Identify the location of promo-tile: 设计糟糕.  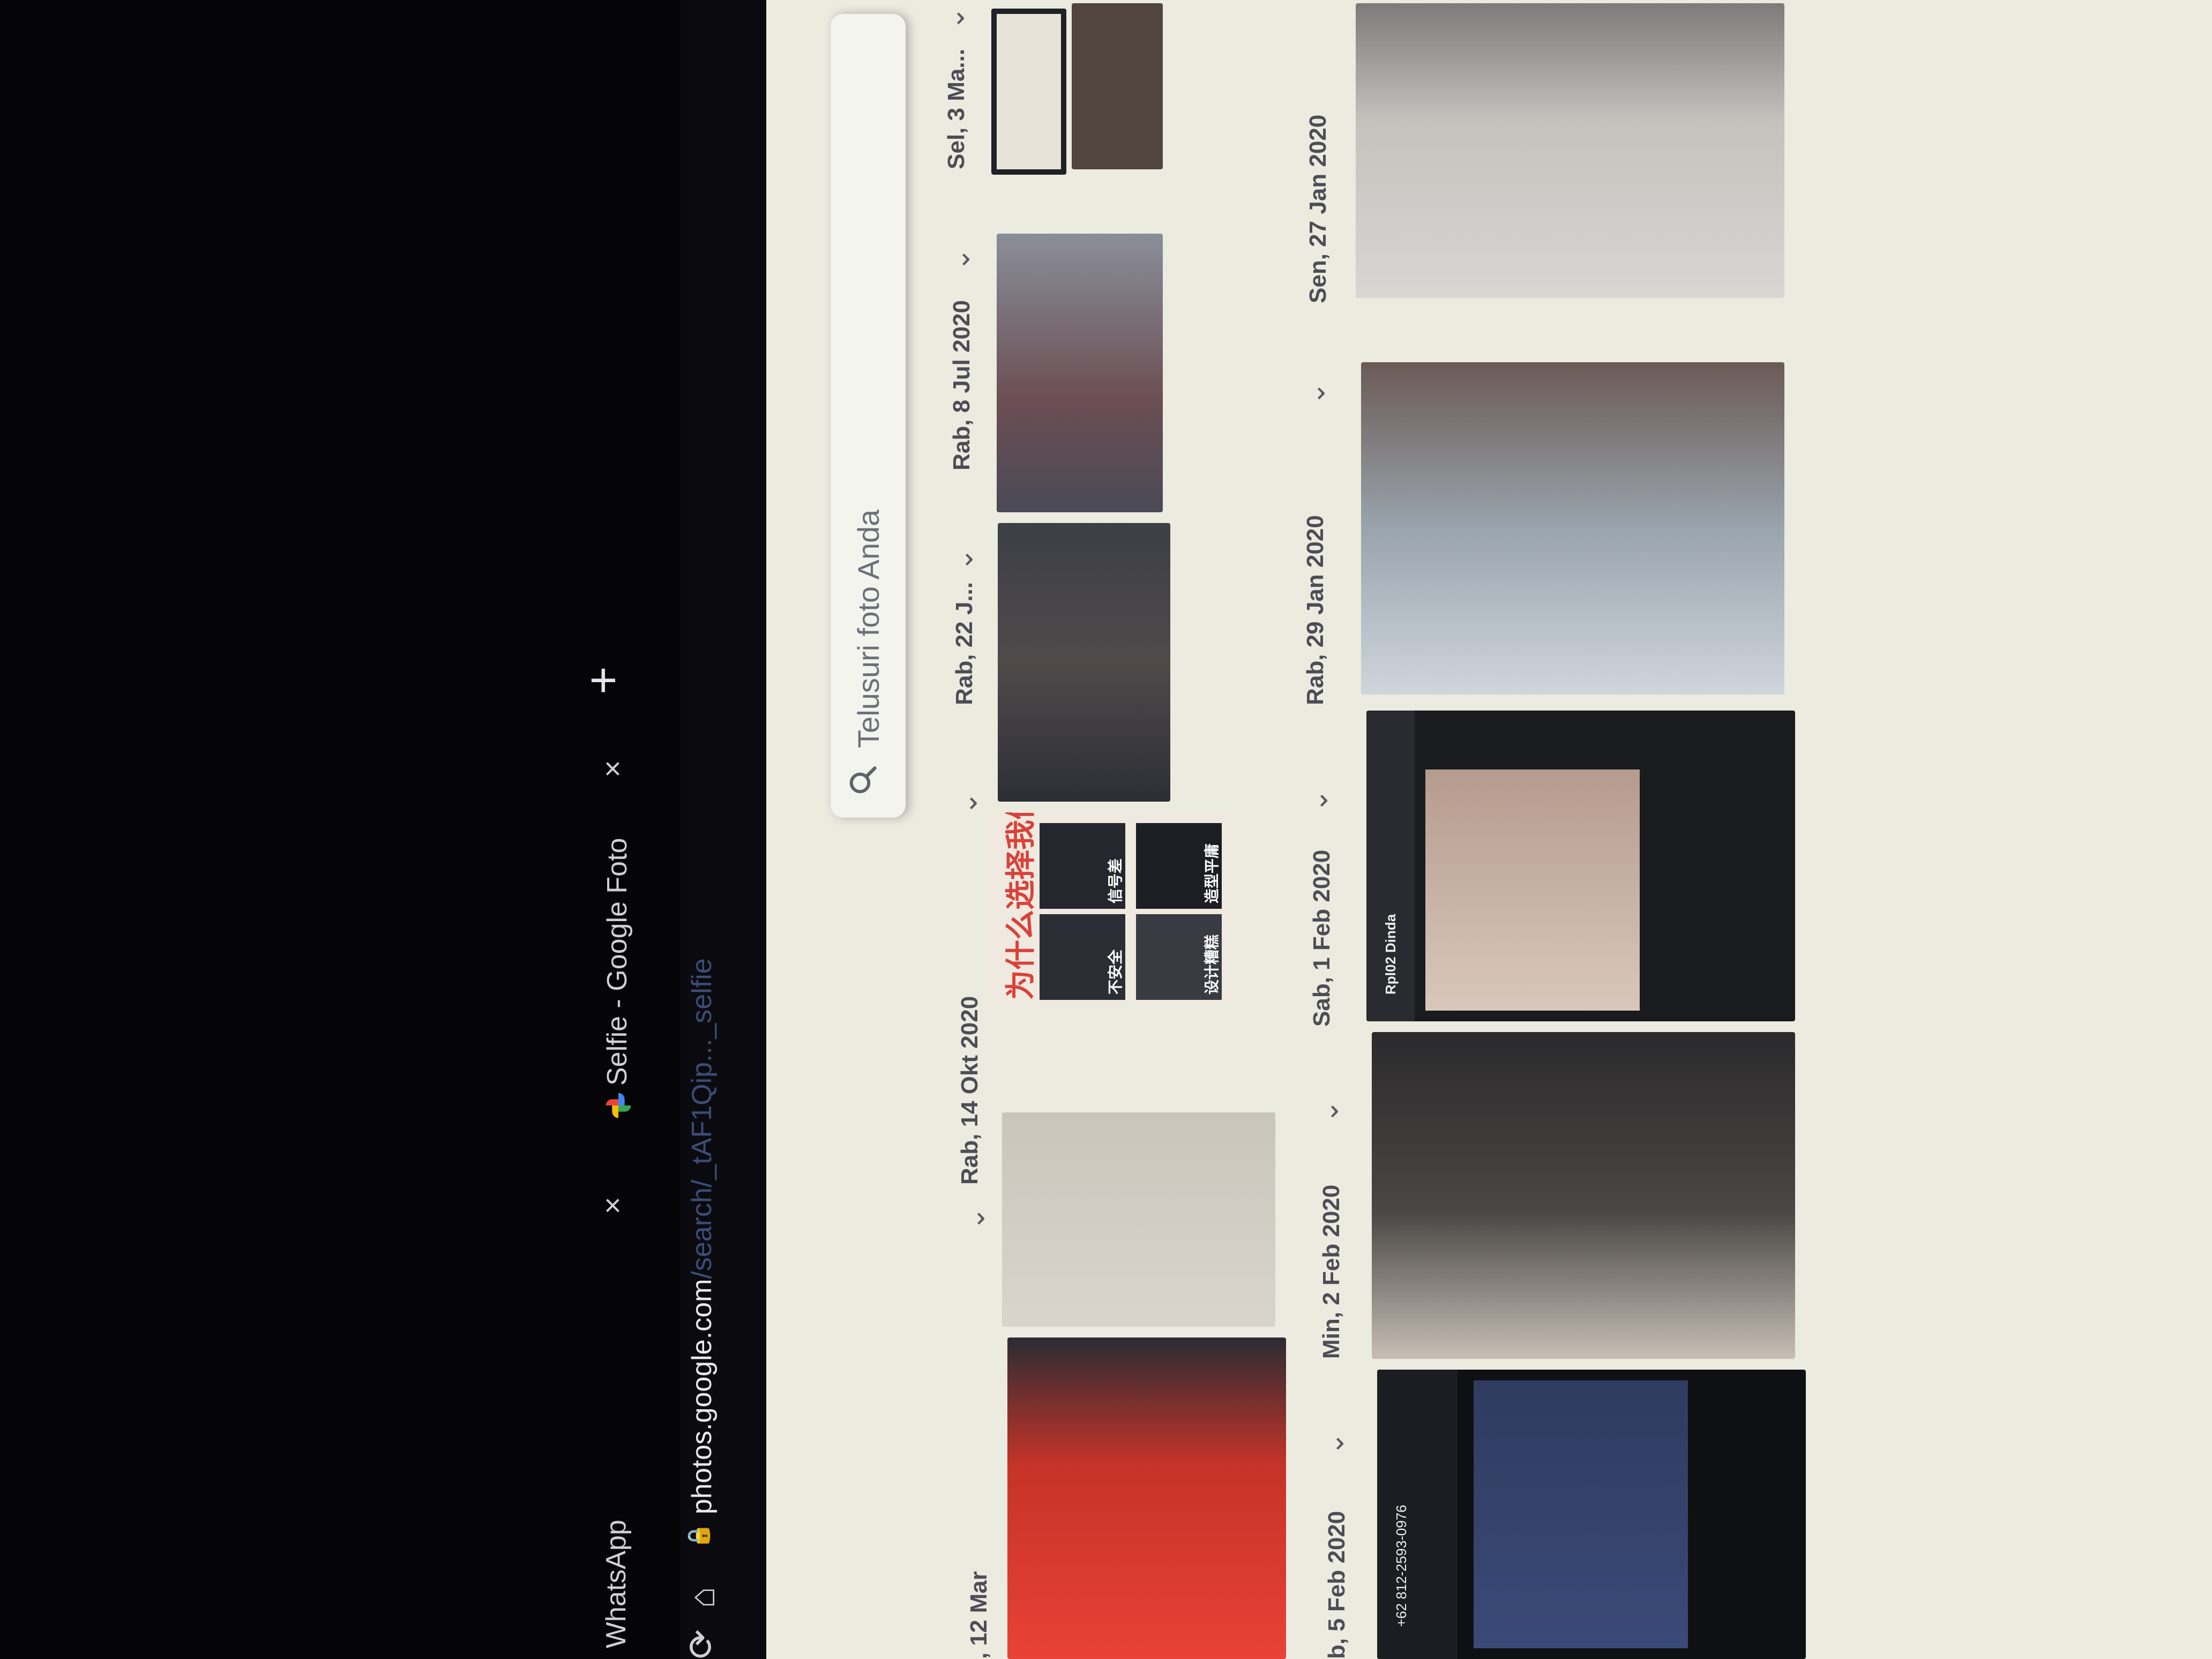
(1179, 957).